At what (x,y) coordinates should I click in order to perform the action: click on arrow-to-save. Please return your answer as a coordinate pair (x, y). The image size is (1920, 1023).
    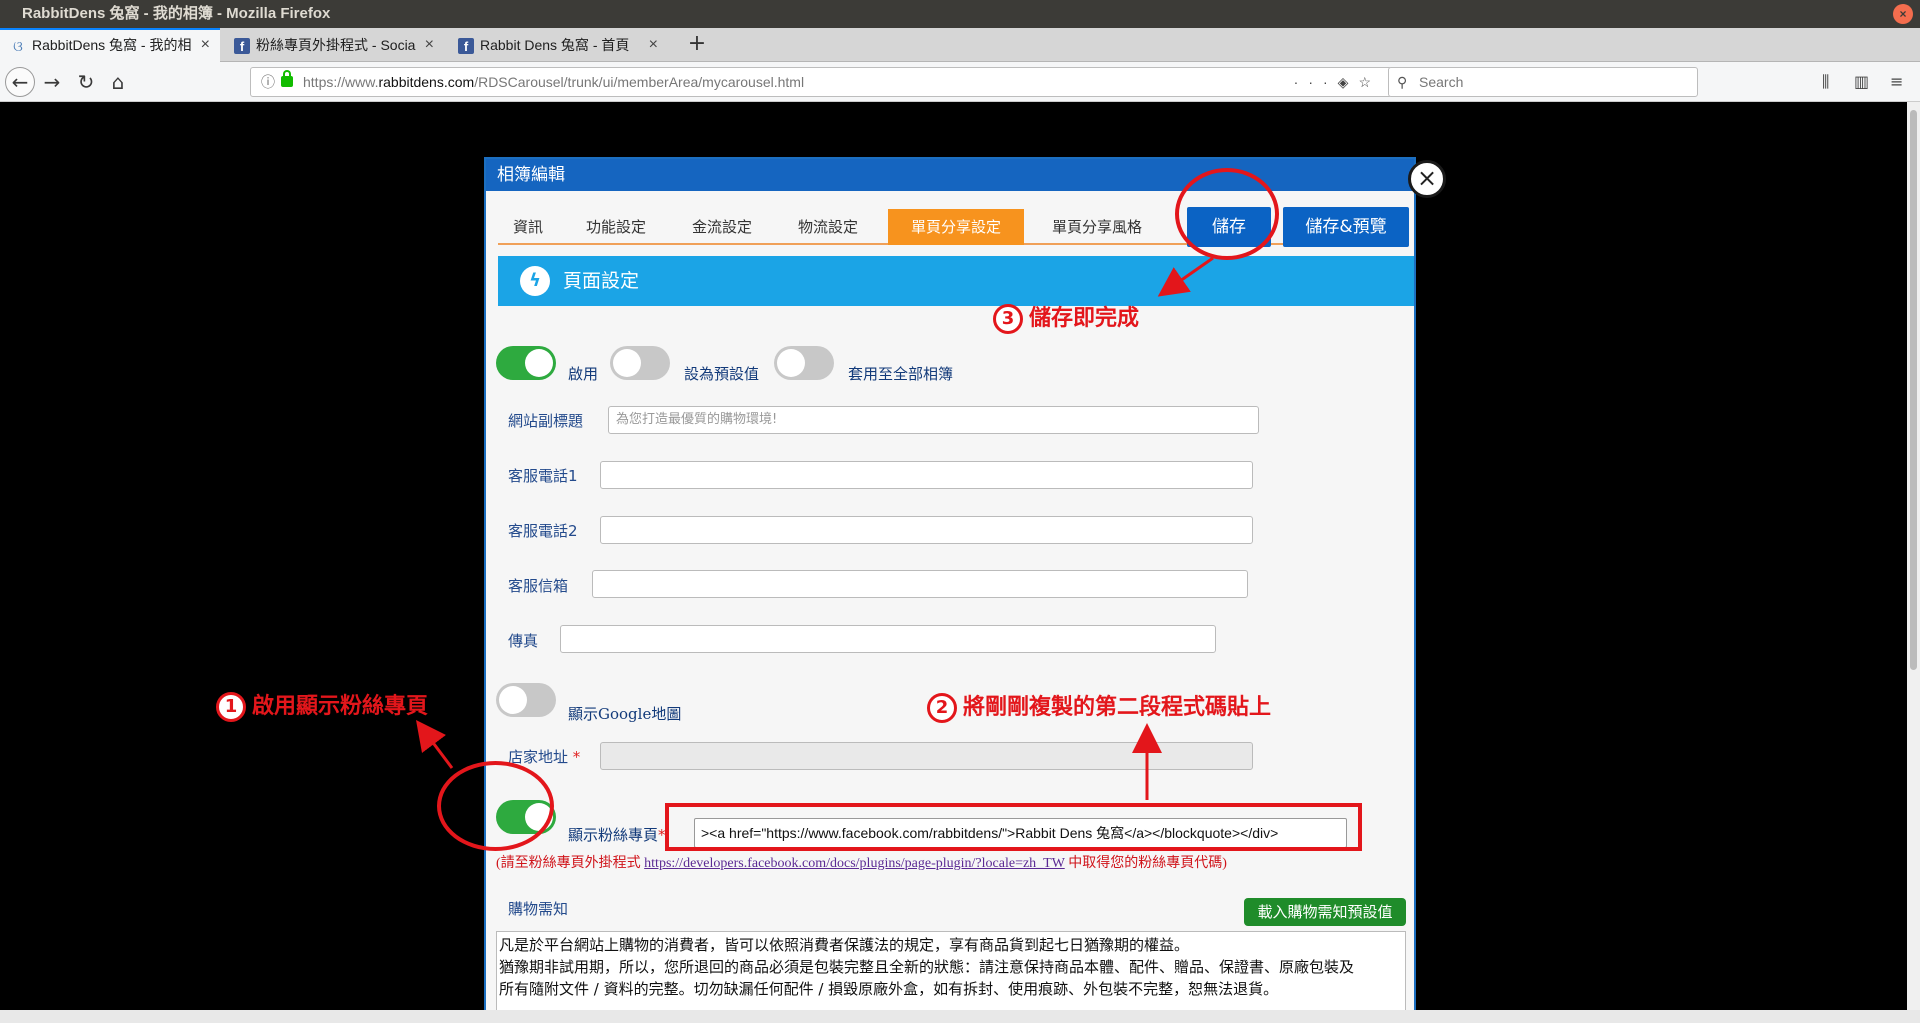
    Looking at the image, I should click on (1185, 276).